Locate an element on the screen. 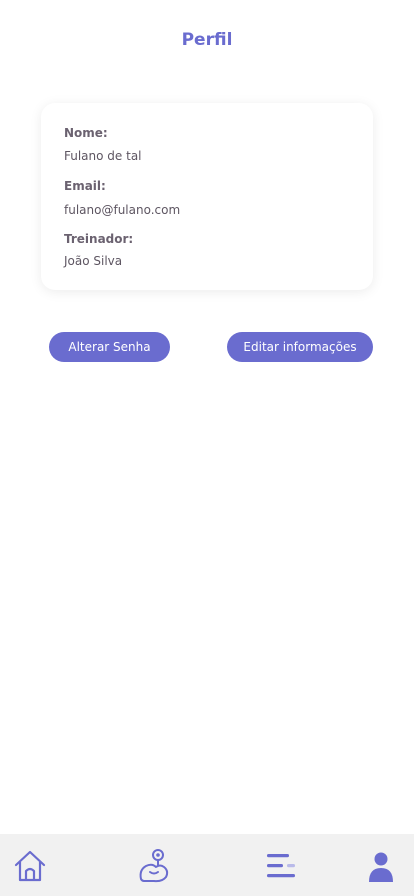 The width and height of the screenshot is (414, 896). email-label: Email: is located at coordinates (85, 186).